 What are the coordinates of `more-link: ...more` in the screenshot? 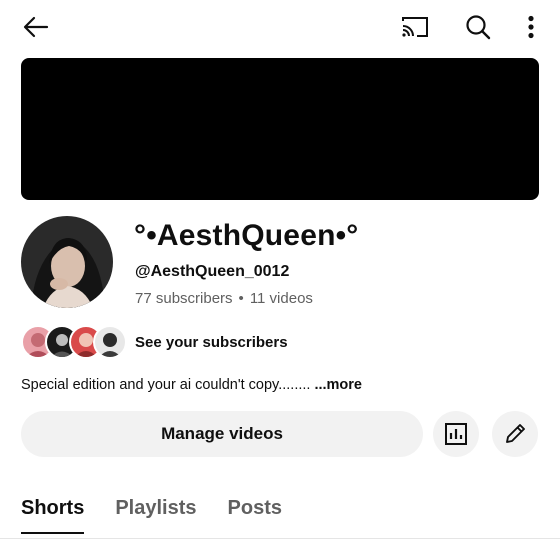 It's located at (338, 385).